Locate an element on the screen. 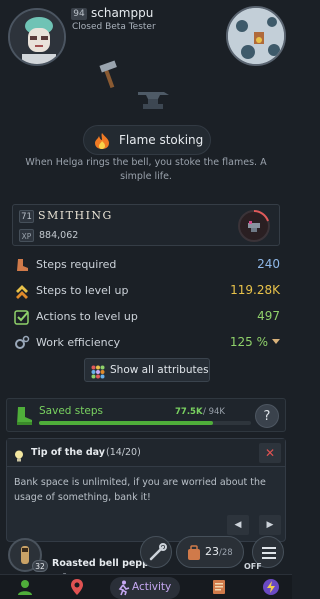  action-queue-item: 32 Roasted bell pepp 0 x is located at coordinates (78, 559).